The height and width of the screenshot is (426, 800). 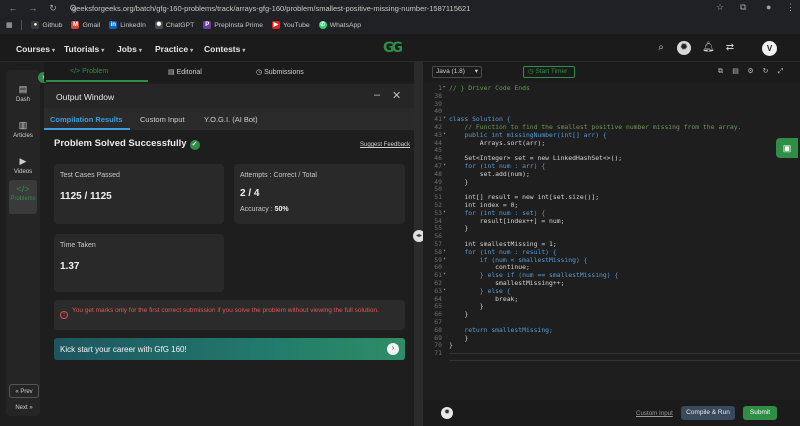 I want to click on tab-editorial: ▤ Editorial, so click(x=185, y=72).